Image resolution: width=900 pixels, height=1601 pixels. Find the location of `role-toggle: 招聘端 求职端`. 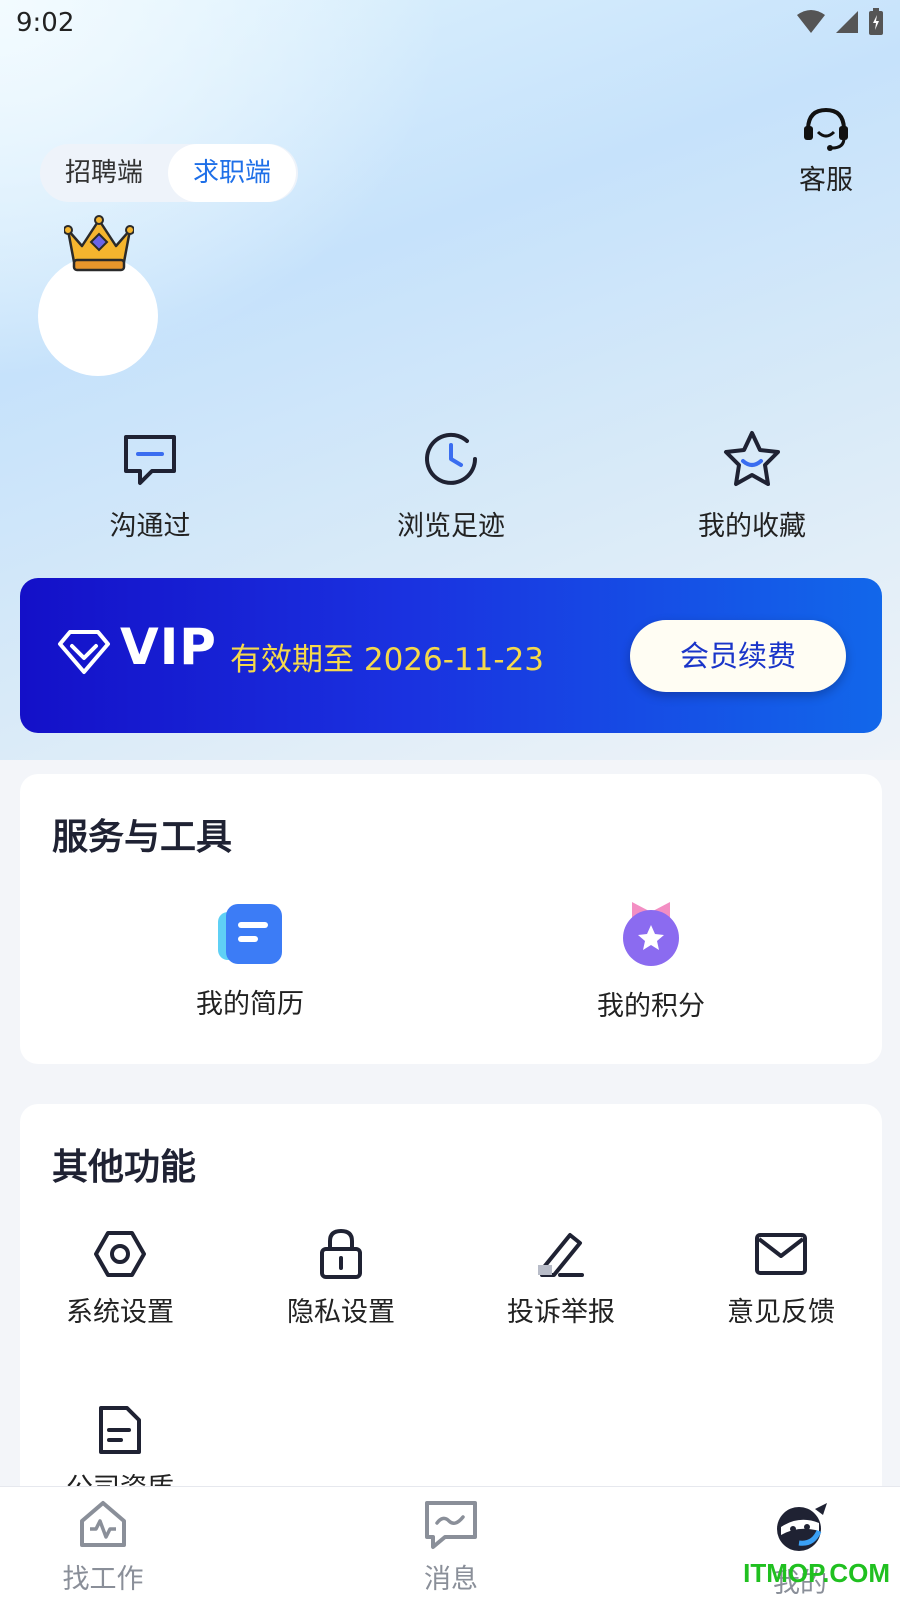

role-toggle: 招聘端 求职端 is located at coordinates (169, 173).